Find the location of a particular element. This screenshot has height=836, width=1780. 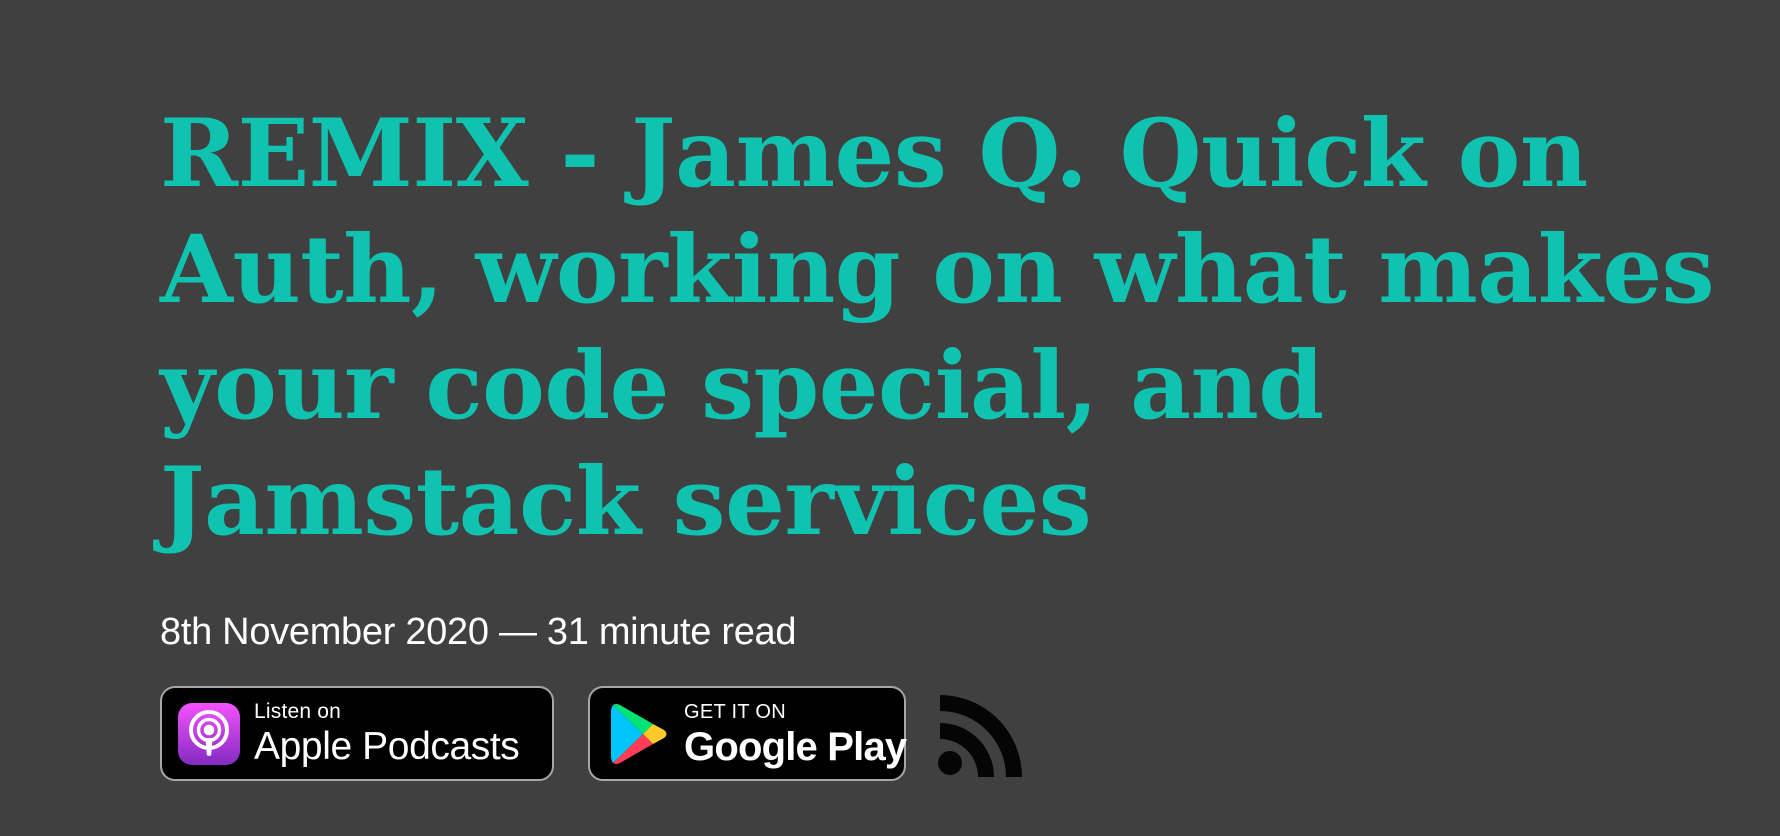

google-play-name: Google Play is located at coordinates (795, 746).